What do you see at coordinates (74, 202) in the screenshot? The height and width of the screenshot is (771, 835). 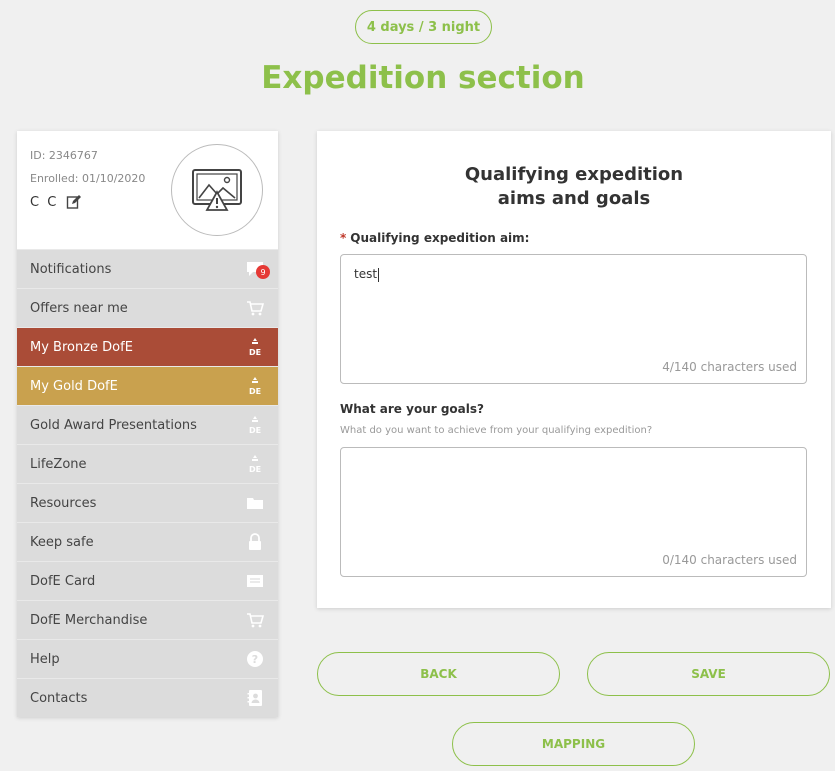 I see `edit-icon` at bounding box center [74, 202].